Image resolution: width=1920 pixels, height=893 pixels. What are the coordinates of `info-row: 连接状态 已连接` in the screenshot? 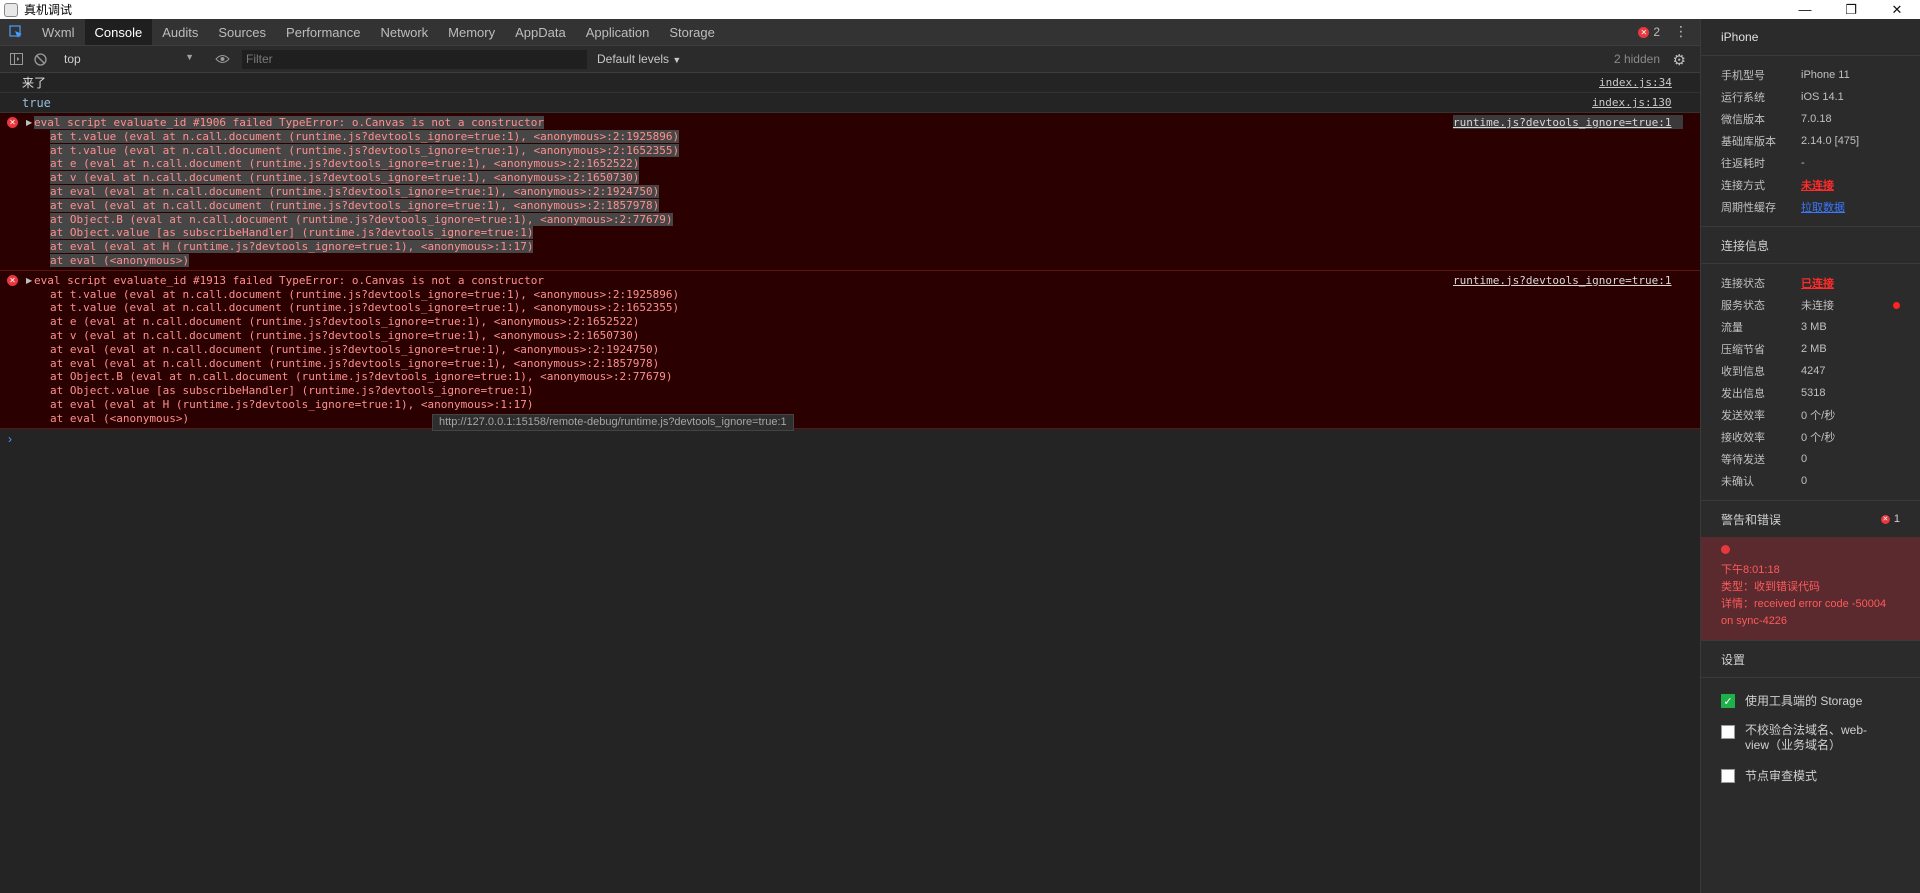 It's located at (1810, 283).